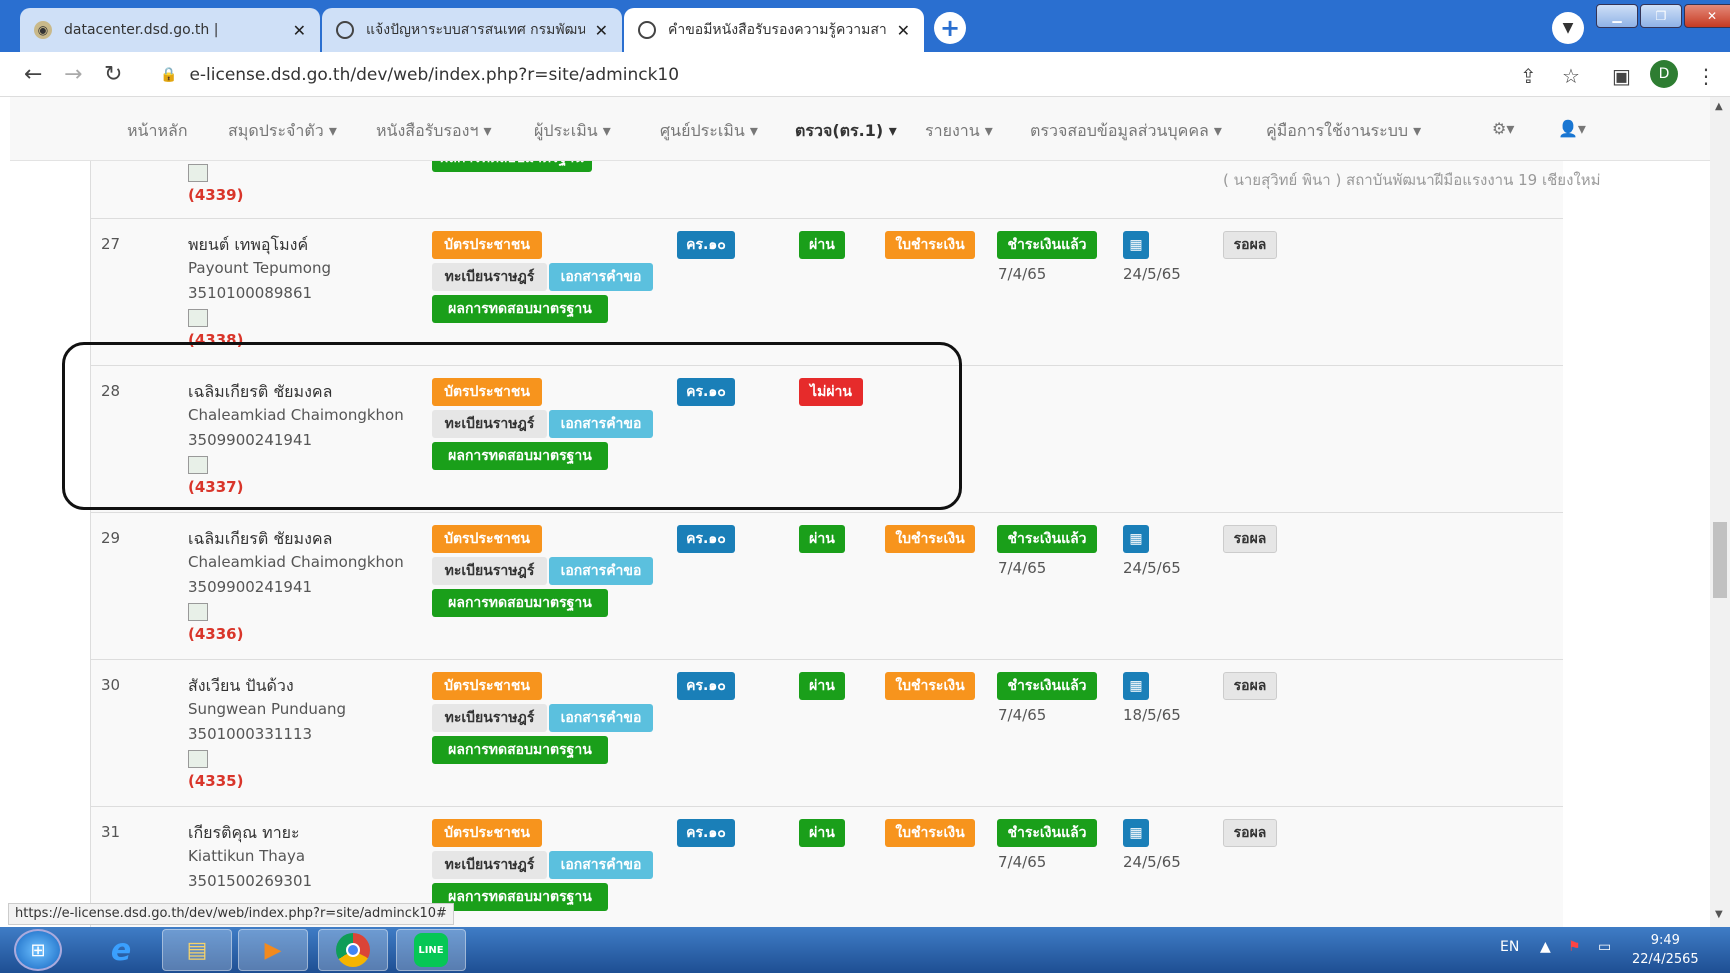  Describe the element at coordinates (831, 392) in the screenshot. I see `fail-badge: ไม่ผ่าน` at that location.